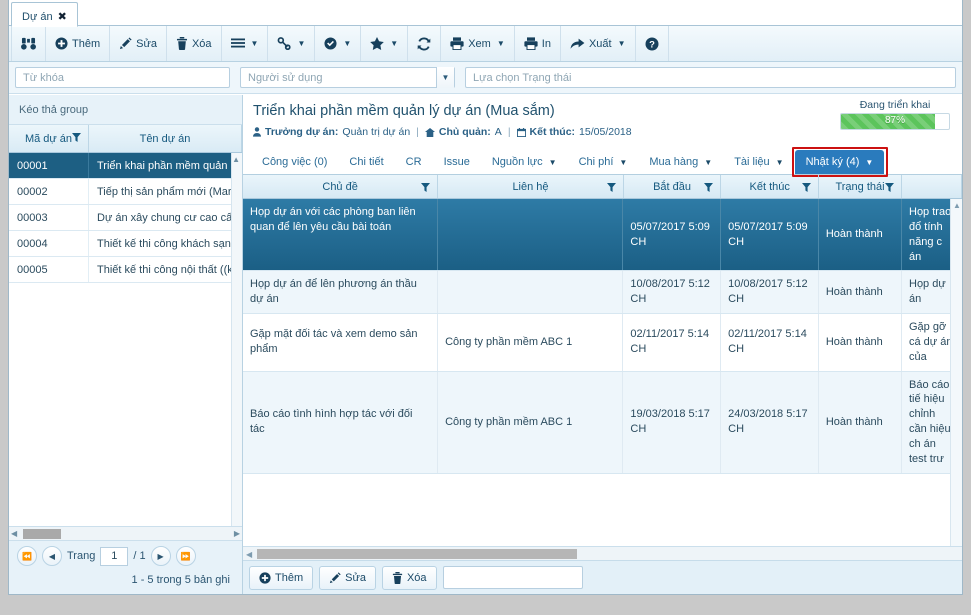 This screenshot has width=971, height=615. What do you see at coordinates (385, 43) in the screenshot?
I see `favorite-menu-button: ▼` at bounding box center [385, 43].